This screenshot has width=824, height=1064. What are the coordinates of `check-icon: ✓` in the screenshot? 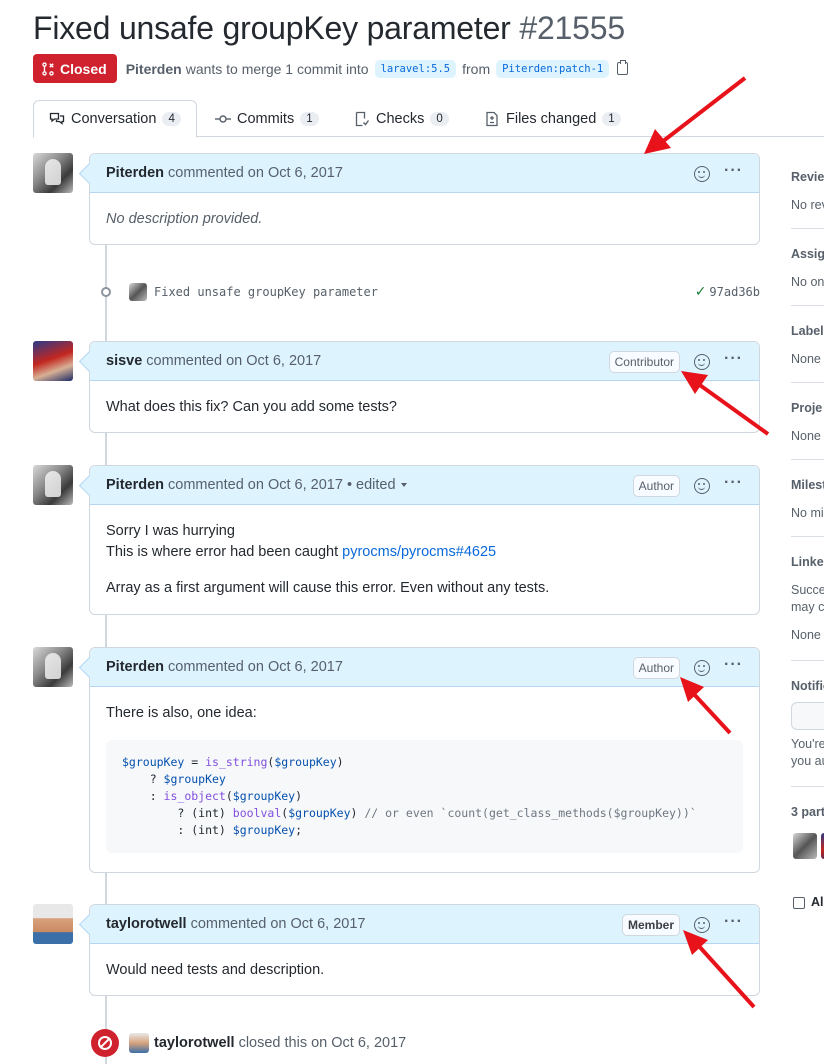 It's located at (701, 292).